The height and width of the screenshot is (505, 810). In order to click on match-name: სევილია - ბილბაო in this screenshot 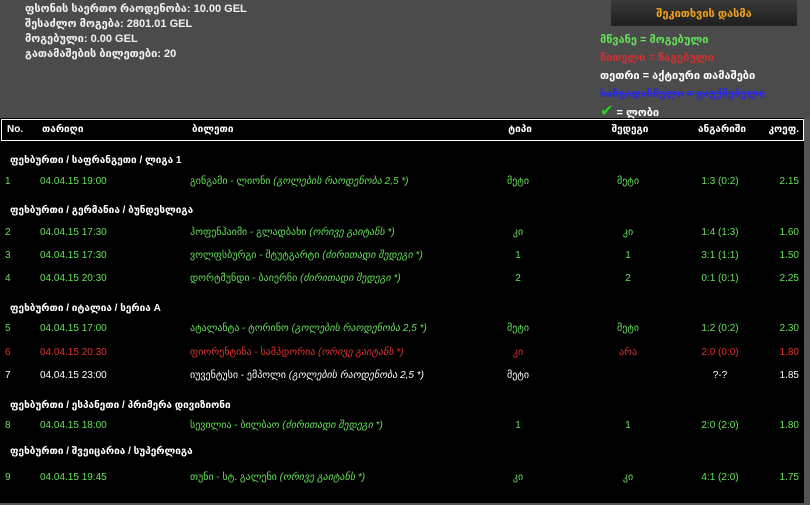, I will do `click(235, 425)`.